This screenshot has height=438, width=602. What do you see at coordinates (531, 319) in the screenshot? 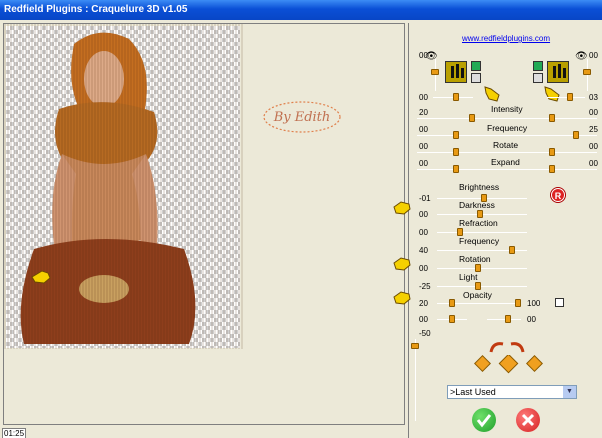
I see `last-row-right-value: 00` at bounding box center [531, 319].